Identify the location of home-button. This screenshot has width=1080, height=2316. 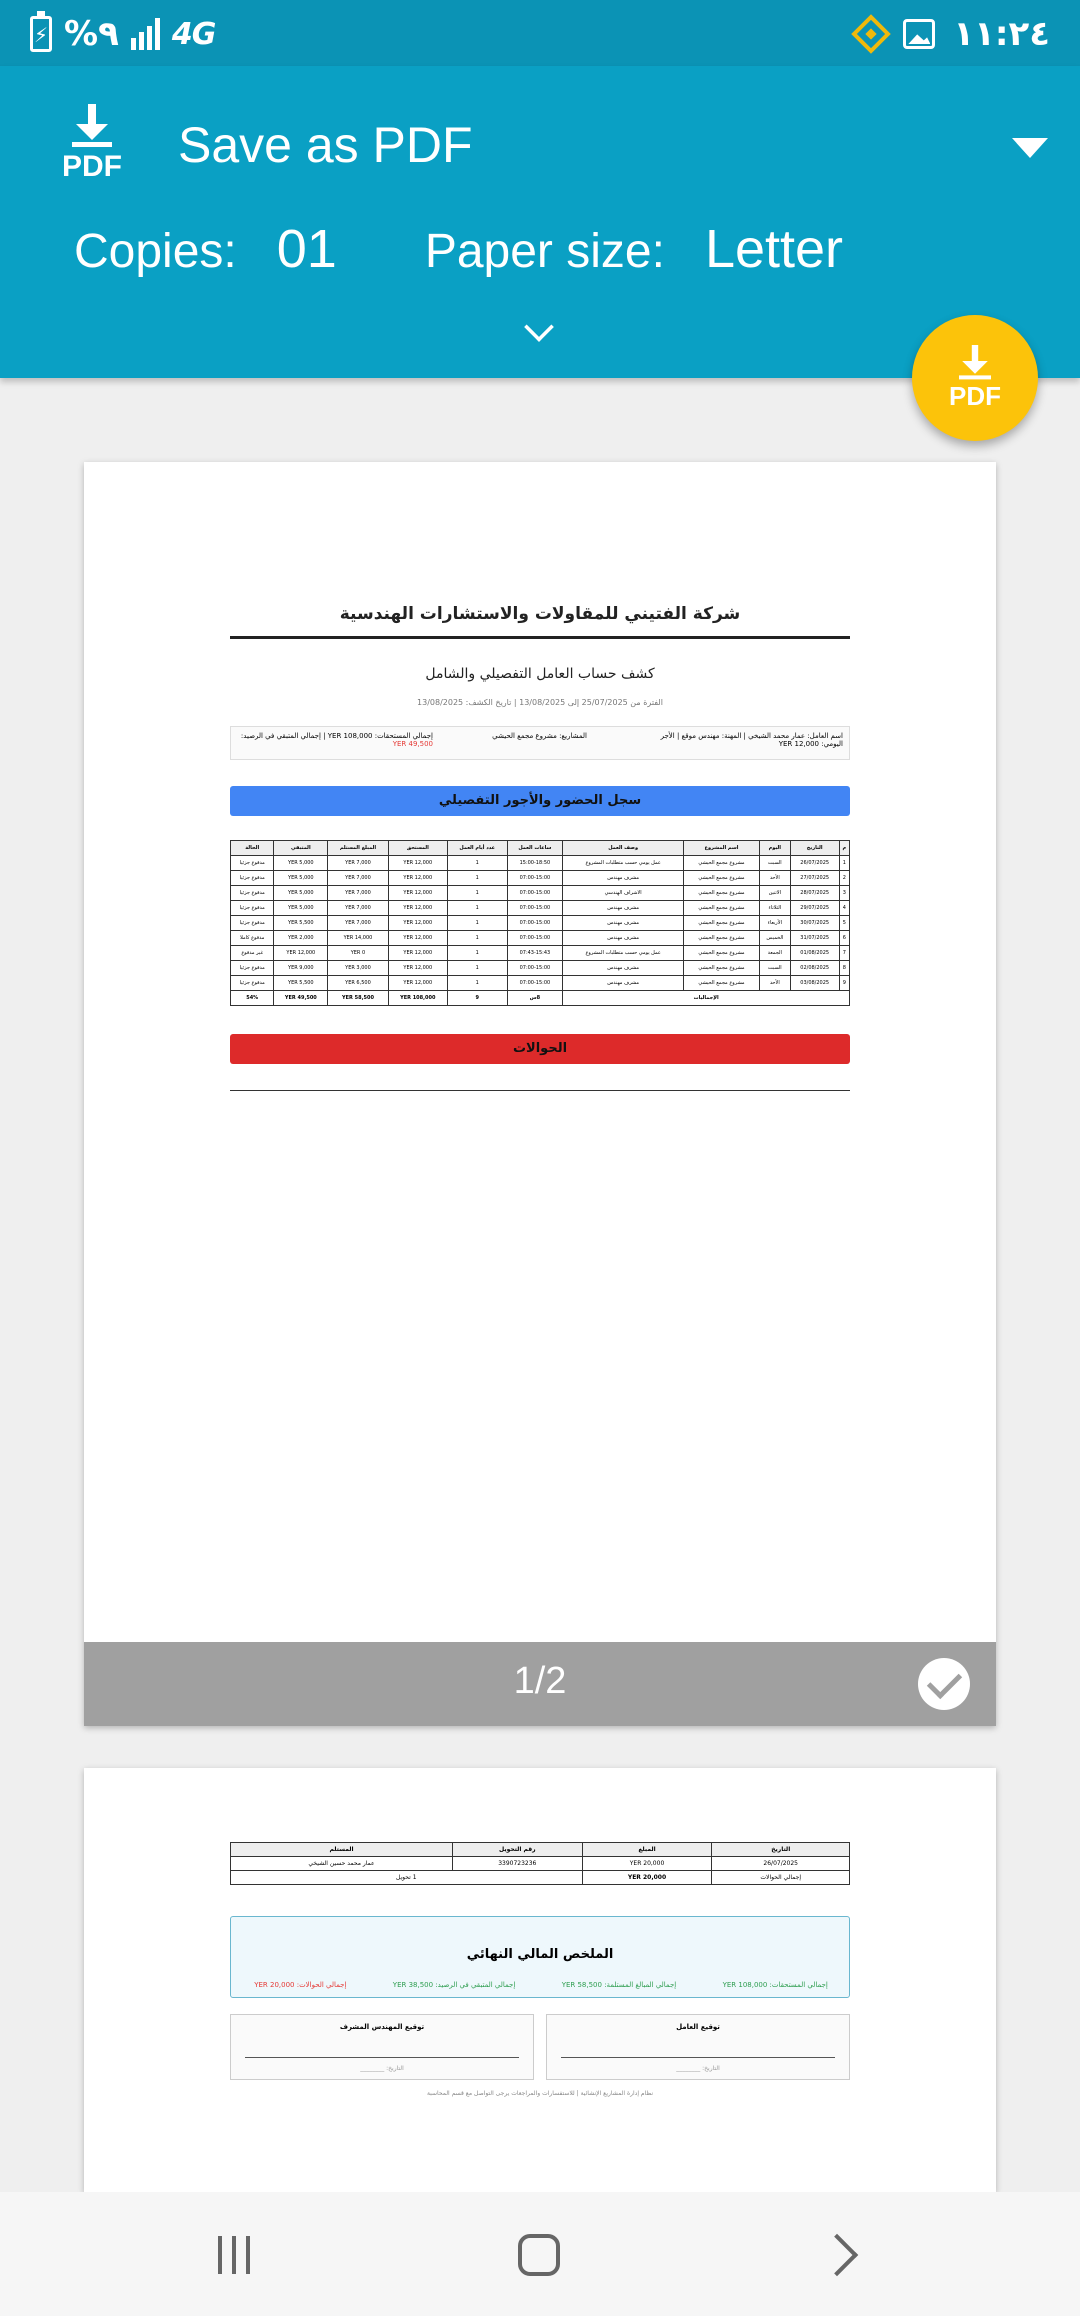
(539, 2255).